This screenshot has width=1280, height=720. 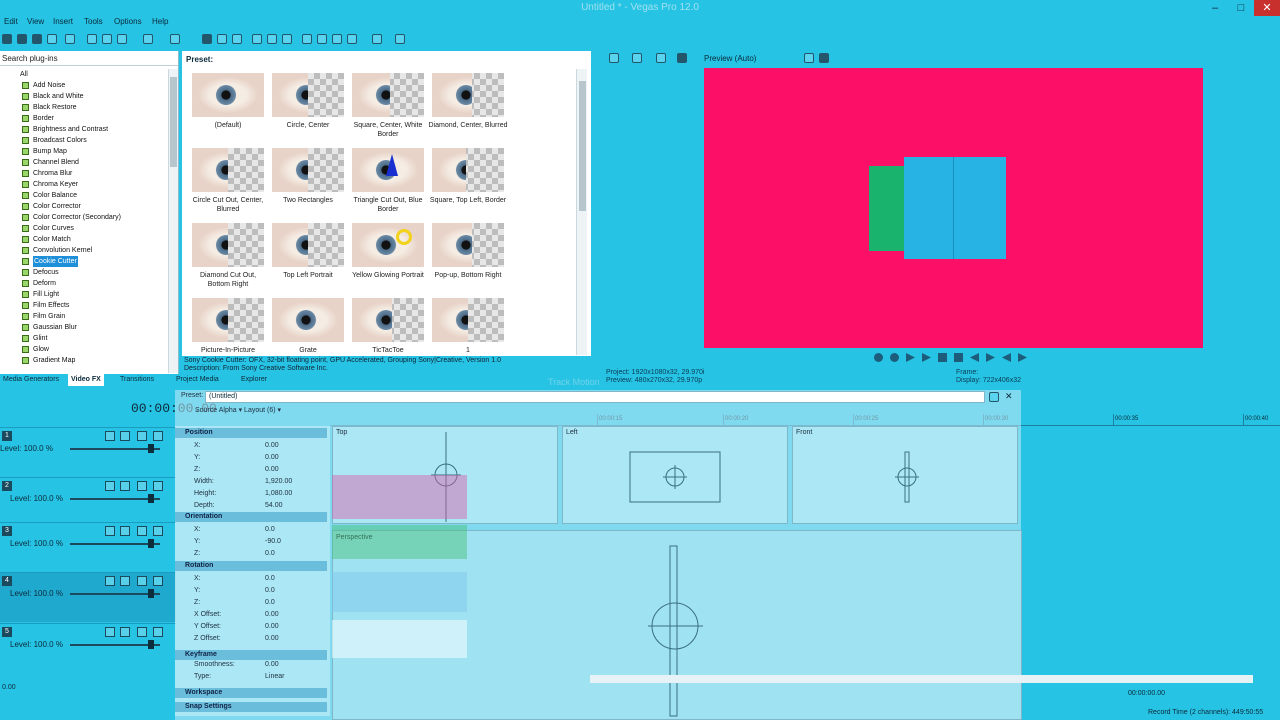 What do you see at coordinates (675, 475) in the screenshot?
I see `left-view: Left` at bounding box center [675, 475].